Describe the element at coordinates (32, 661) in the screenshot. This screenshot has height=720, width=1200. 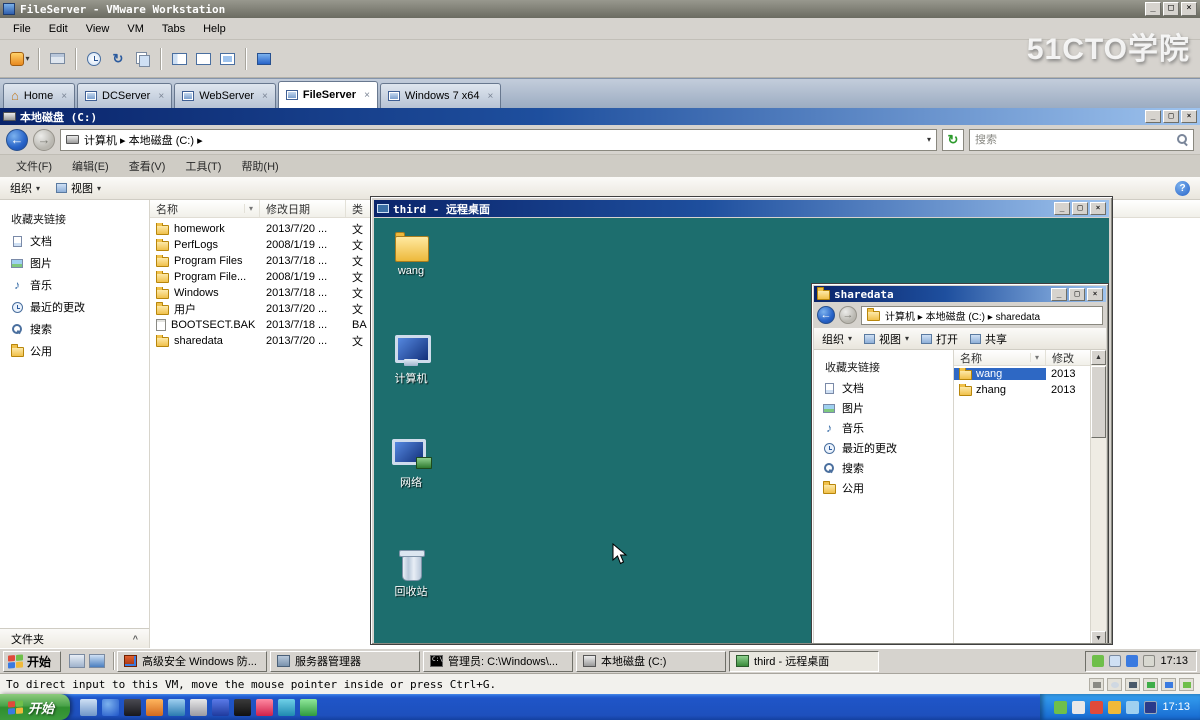
I see `start-button: 开始` at that location.